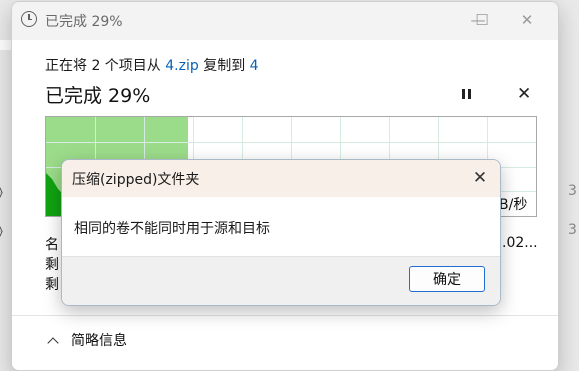 This screenshot has height=371, width=579. What do you see at coordinates (29, 19) in the screenshot?
I see `clock-icon` at bounding box center [29, 19].